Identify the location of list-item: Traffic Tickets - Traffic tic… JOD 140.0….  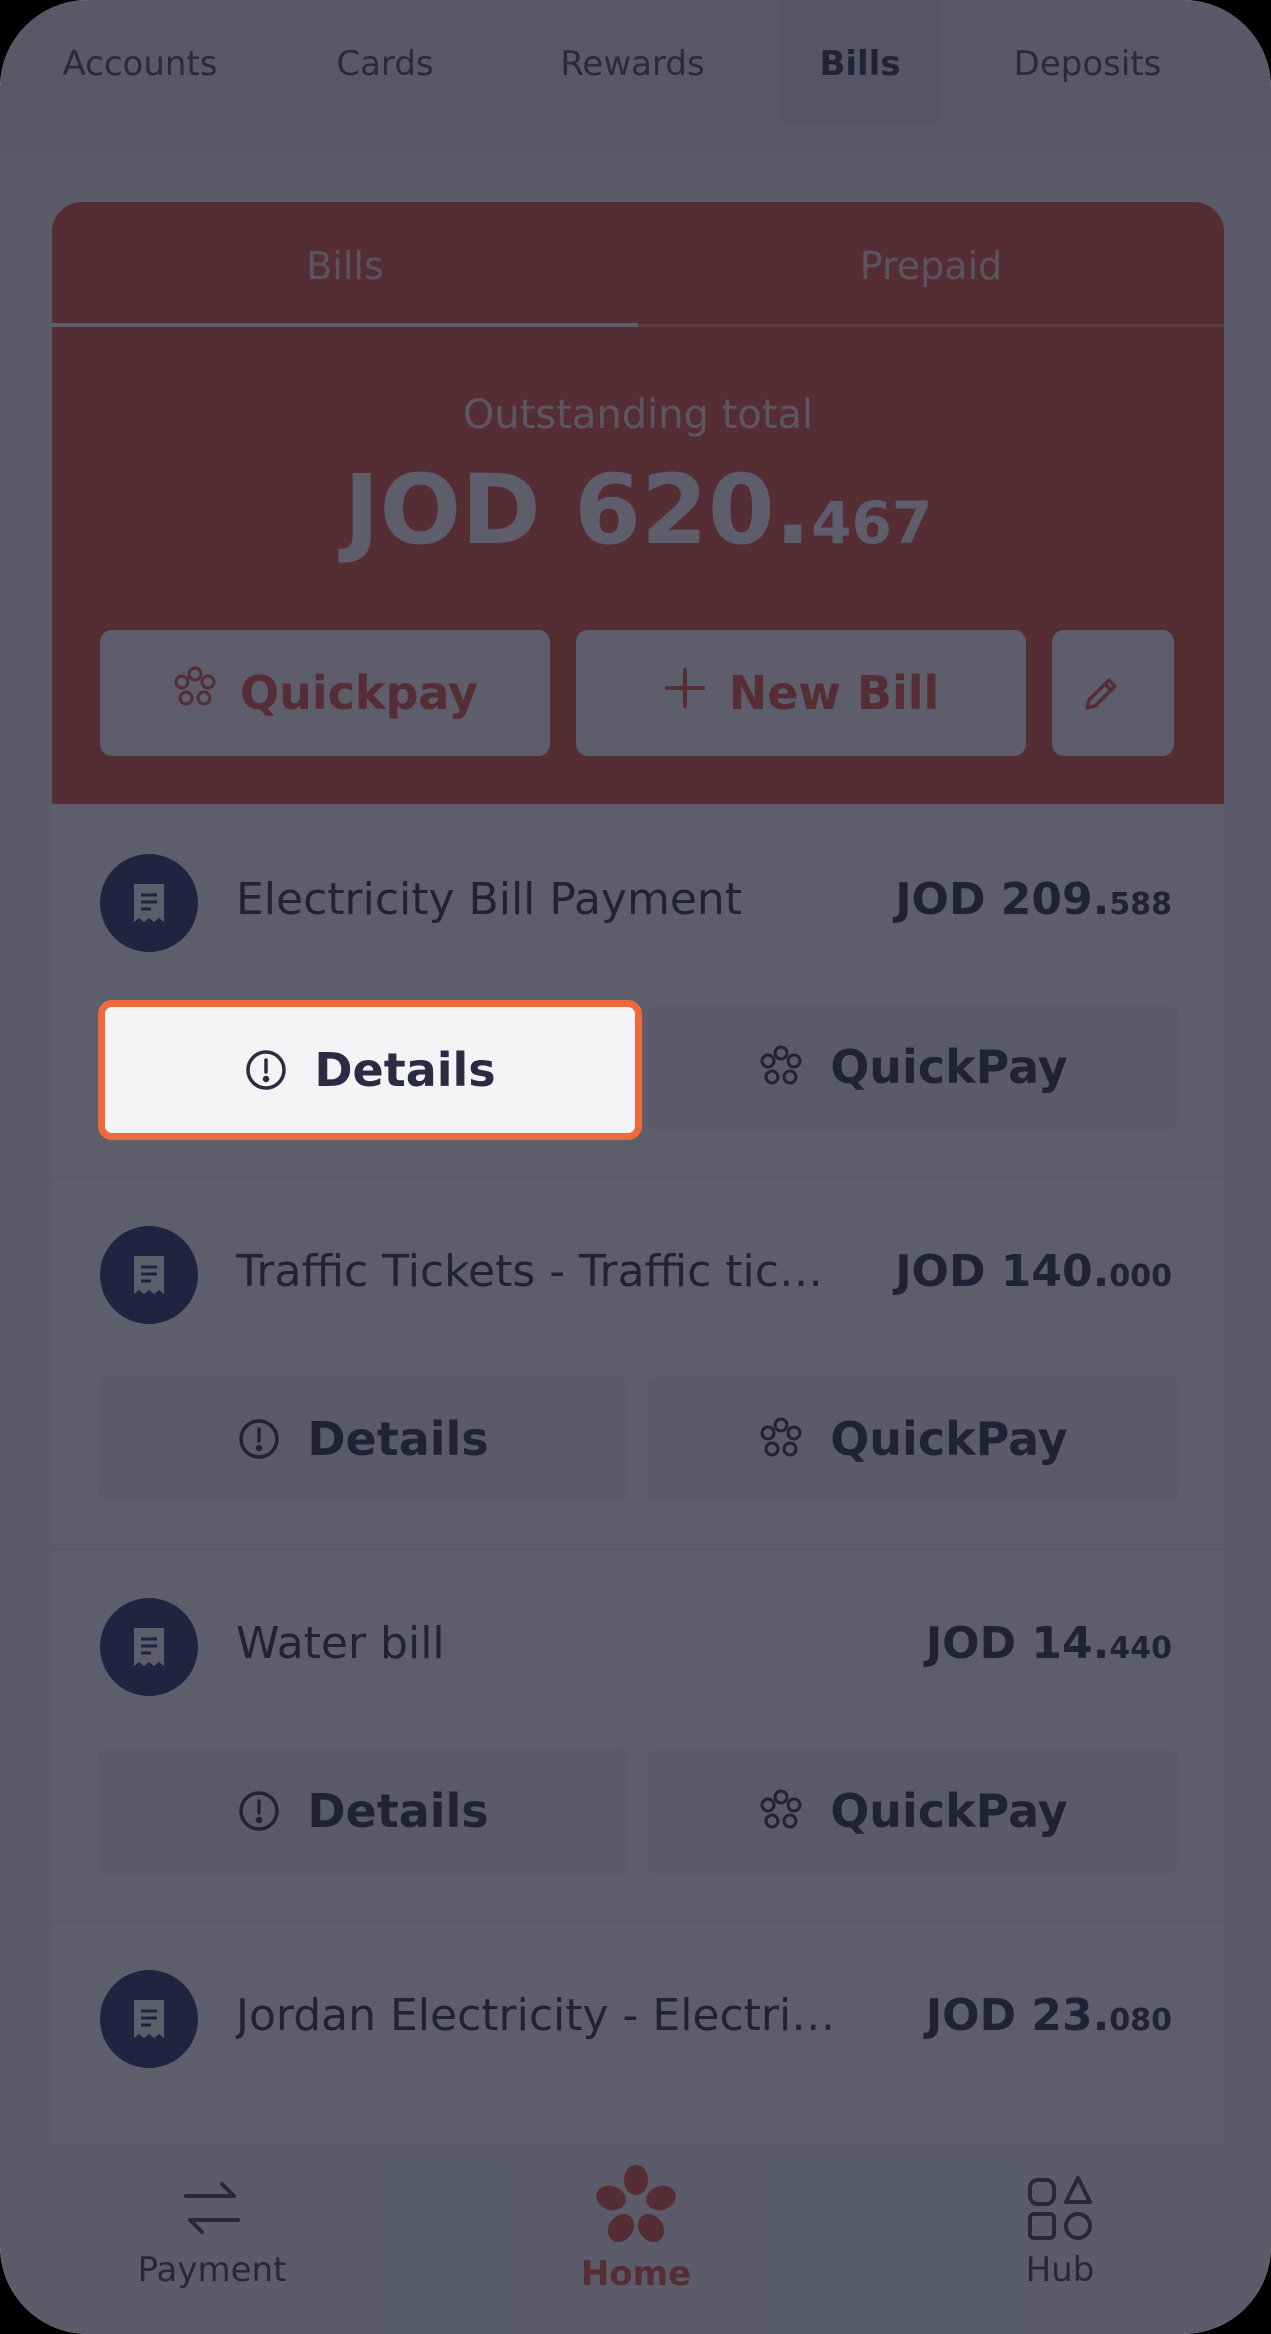
(638, 1363).